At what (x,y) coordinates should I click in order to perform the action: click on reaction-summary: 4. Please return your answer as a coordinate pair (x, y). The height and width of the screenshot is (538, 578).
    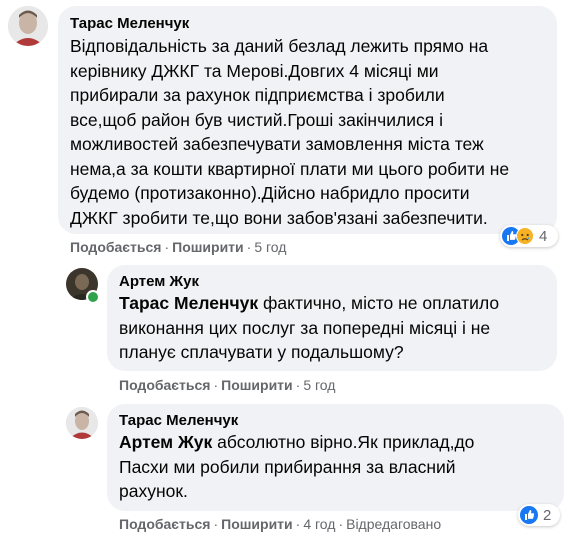
    Looking at the image, I should click on (529, 236).